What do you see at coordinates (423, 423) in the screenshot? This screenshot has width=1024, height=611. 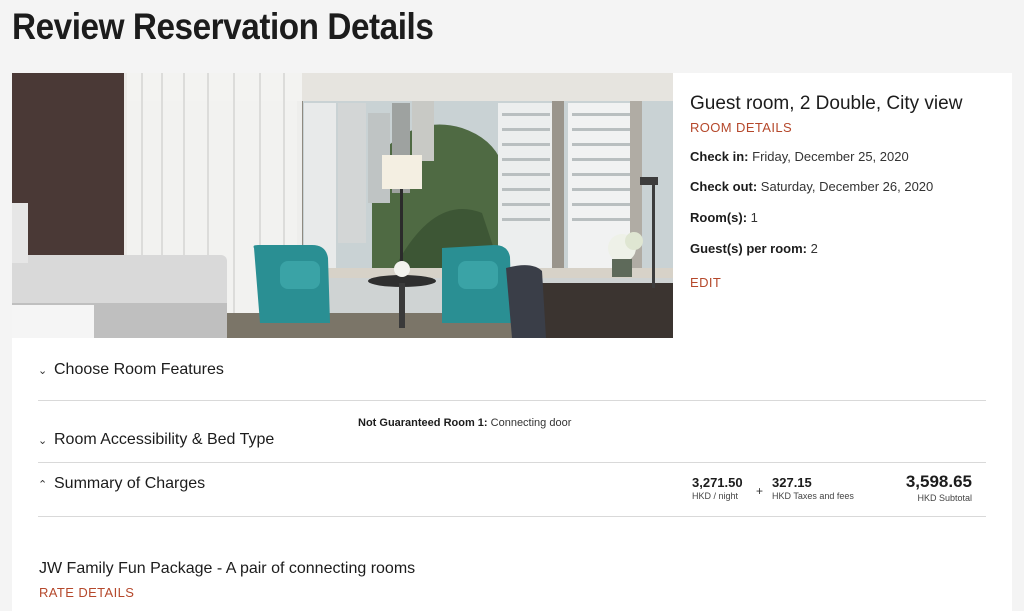 I see `accessibility-note-label: Not Guaranteed Room 1:` at bounding box center [423, 423].